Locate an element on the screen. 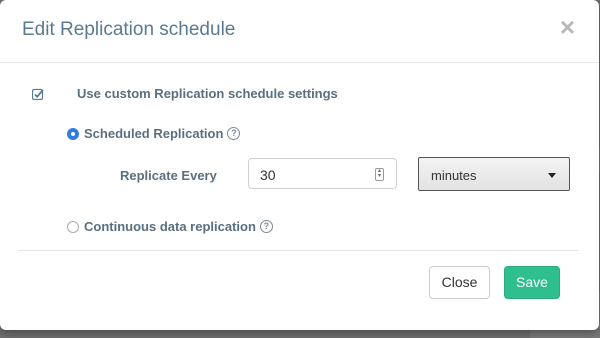 The height and width of the screenshot is (338, 600). checkbox-checked-icon is located at coordinates (38, 94).